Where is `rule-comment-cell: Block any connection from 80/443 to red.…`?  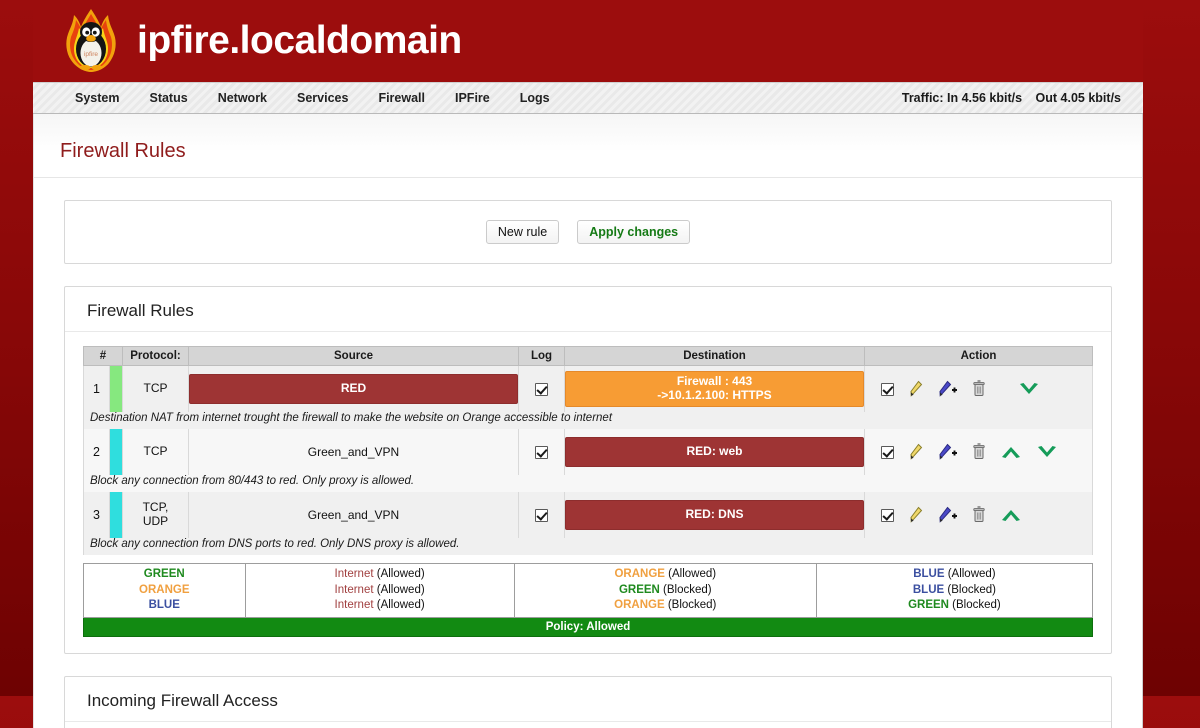 rule-comment-cell: Block any connection from 80/443 to red.… is located at coordinates (588, 483).